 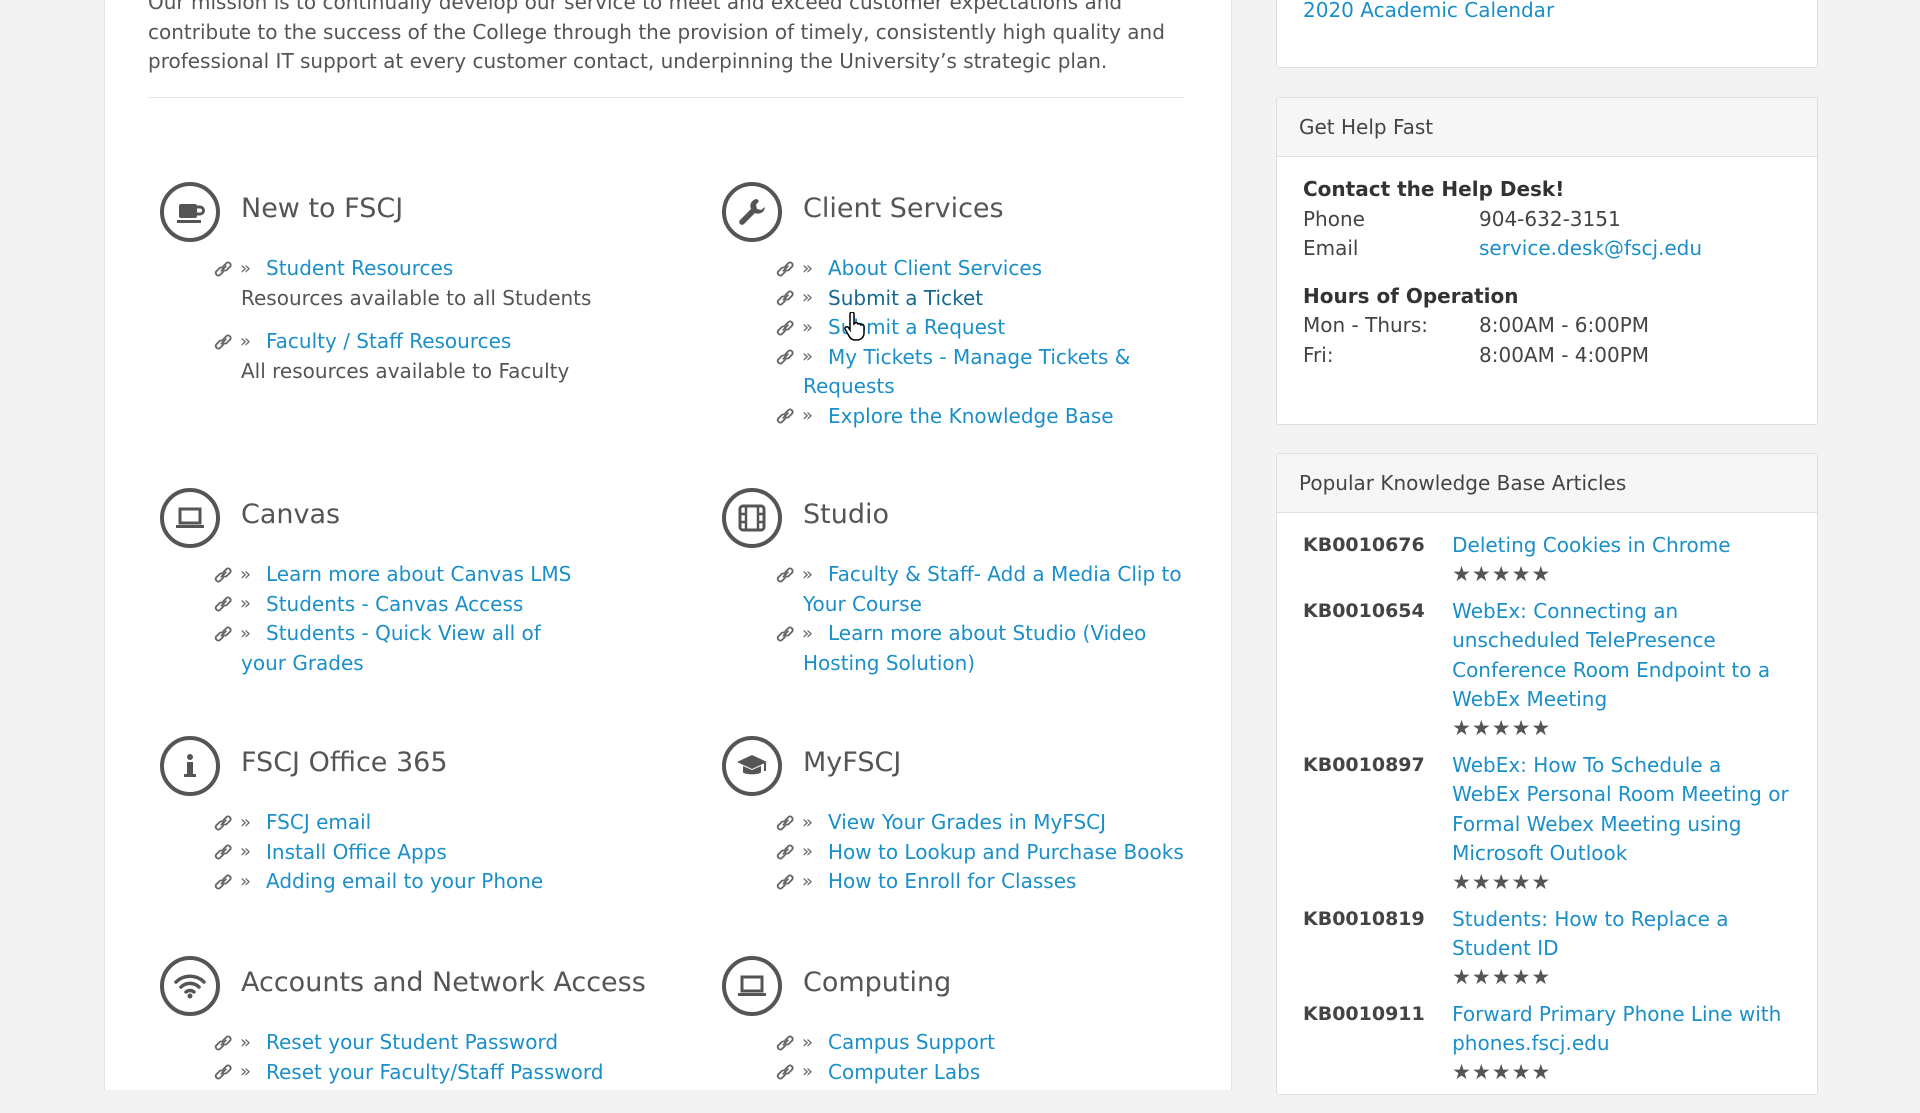 I want to click on list-item: » Adding email to your Phone, so click(x=422, y=882).